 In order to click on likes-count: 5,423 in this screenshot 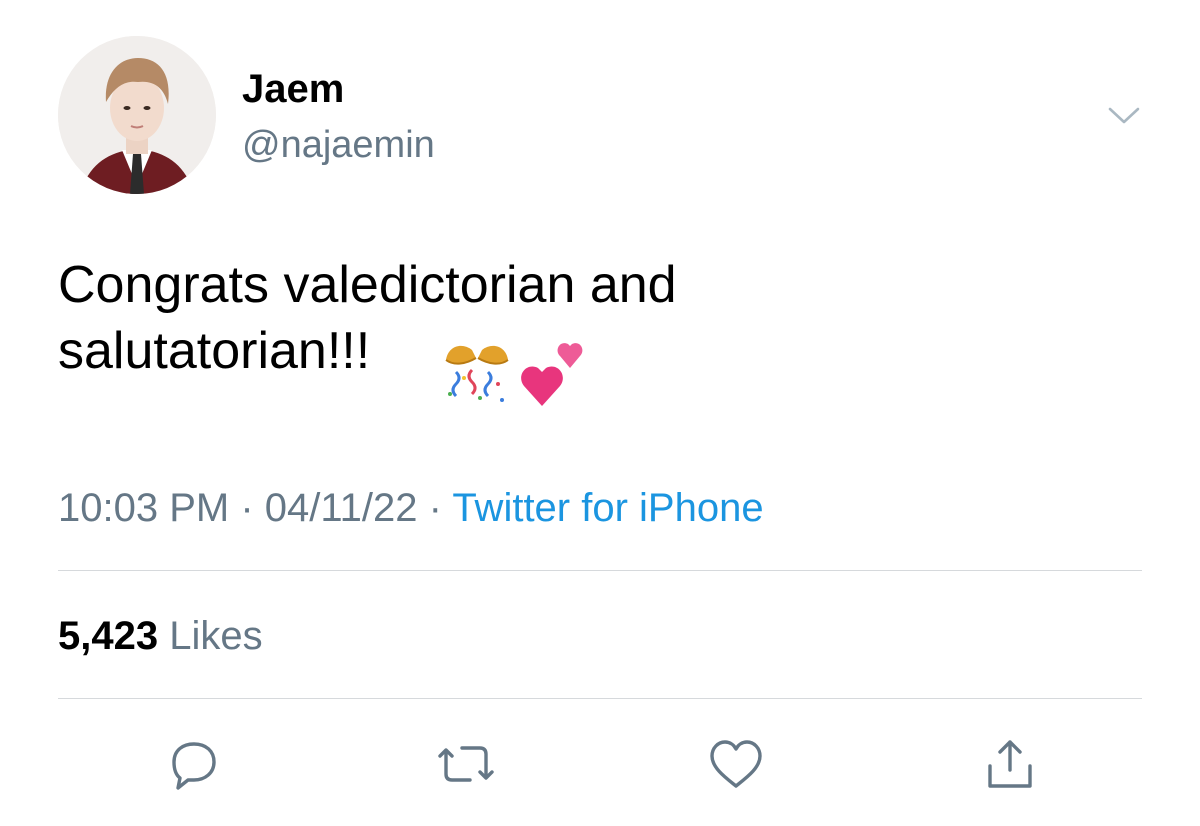, I will do `click(108, 636)`.